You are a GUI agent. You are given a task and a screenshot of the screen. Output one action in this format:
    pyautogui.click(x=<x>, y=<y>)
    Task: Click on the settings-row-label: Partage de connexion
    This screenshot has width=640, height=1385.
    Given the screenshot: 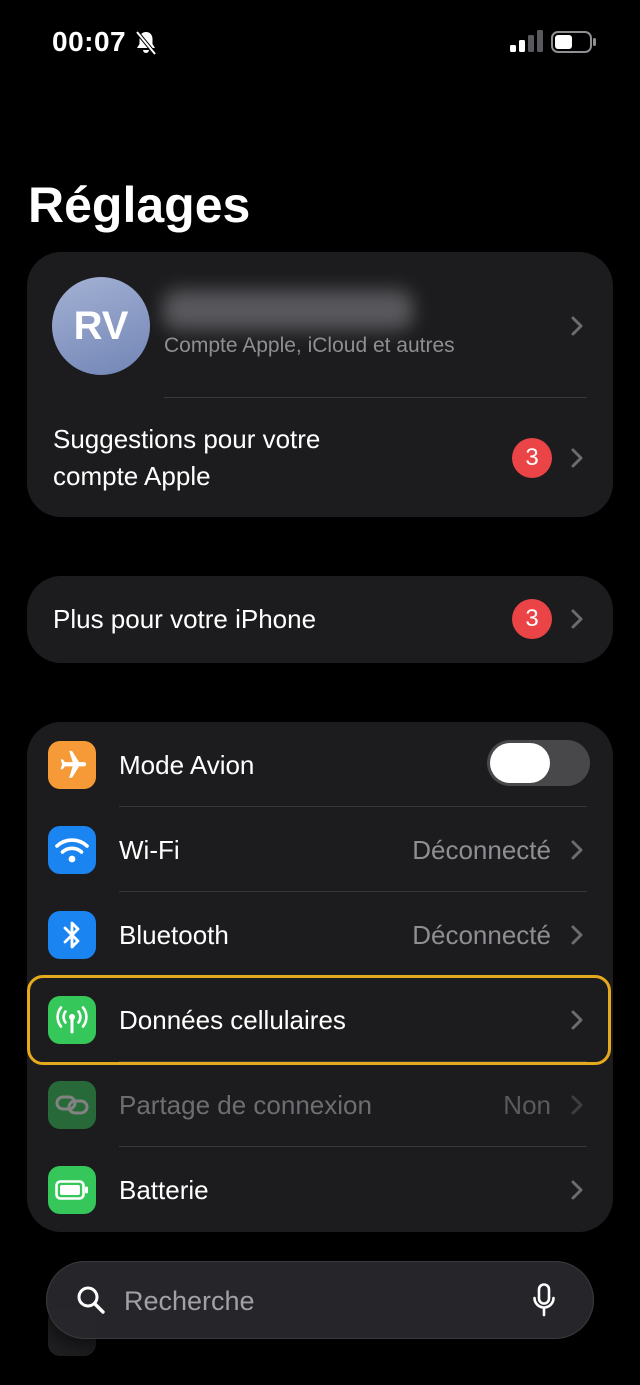 What is the action you would take?
    pyautogui.click(x=245, y=1105)
    